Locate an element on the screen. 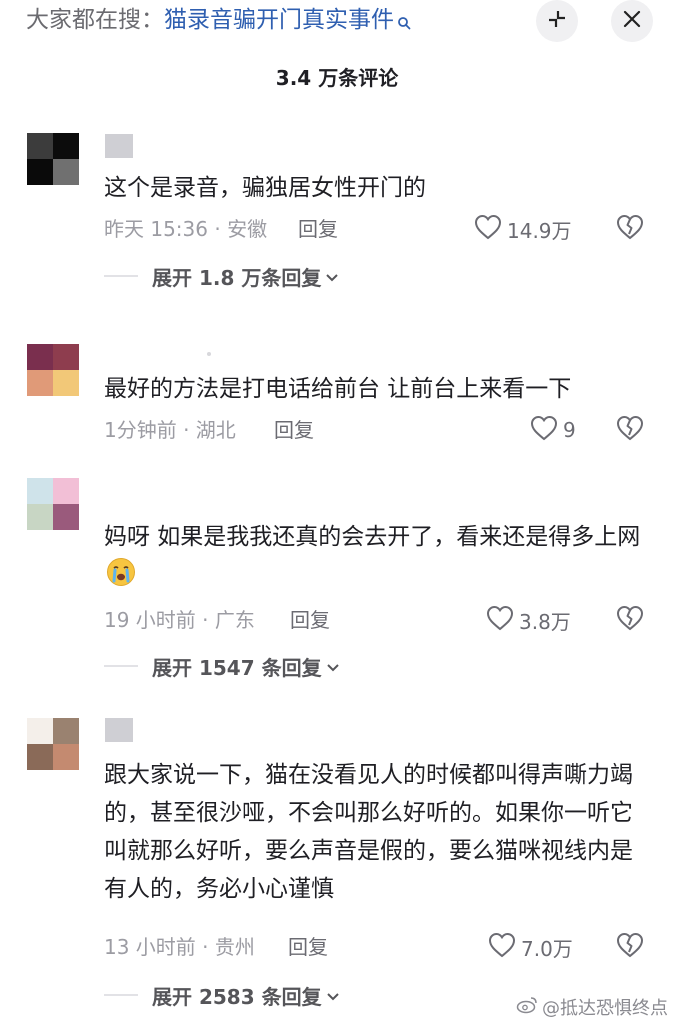 The height and width of the screenshot is (1024, 674). time-location: 13 小时前 · 贵州 is located at coordinates (179, 947).